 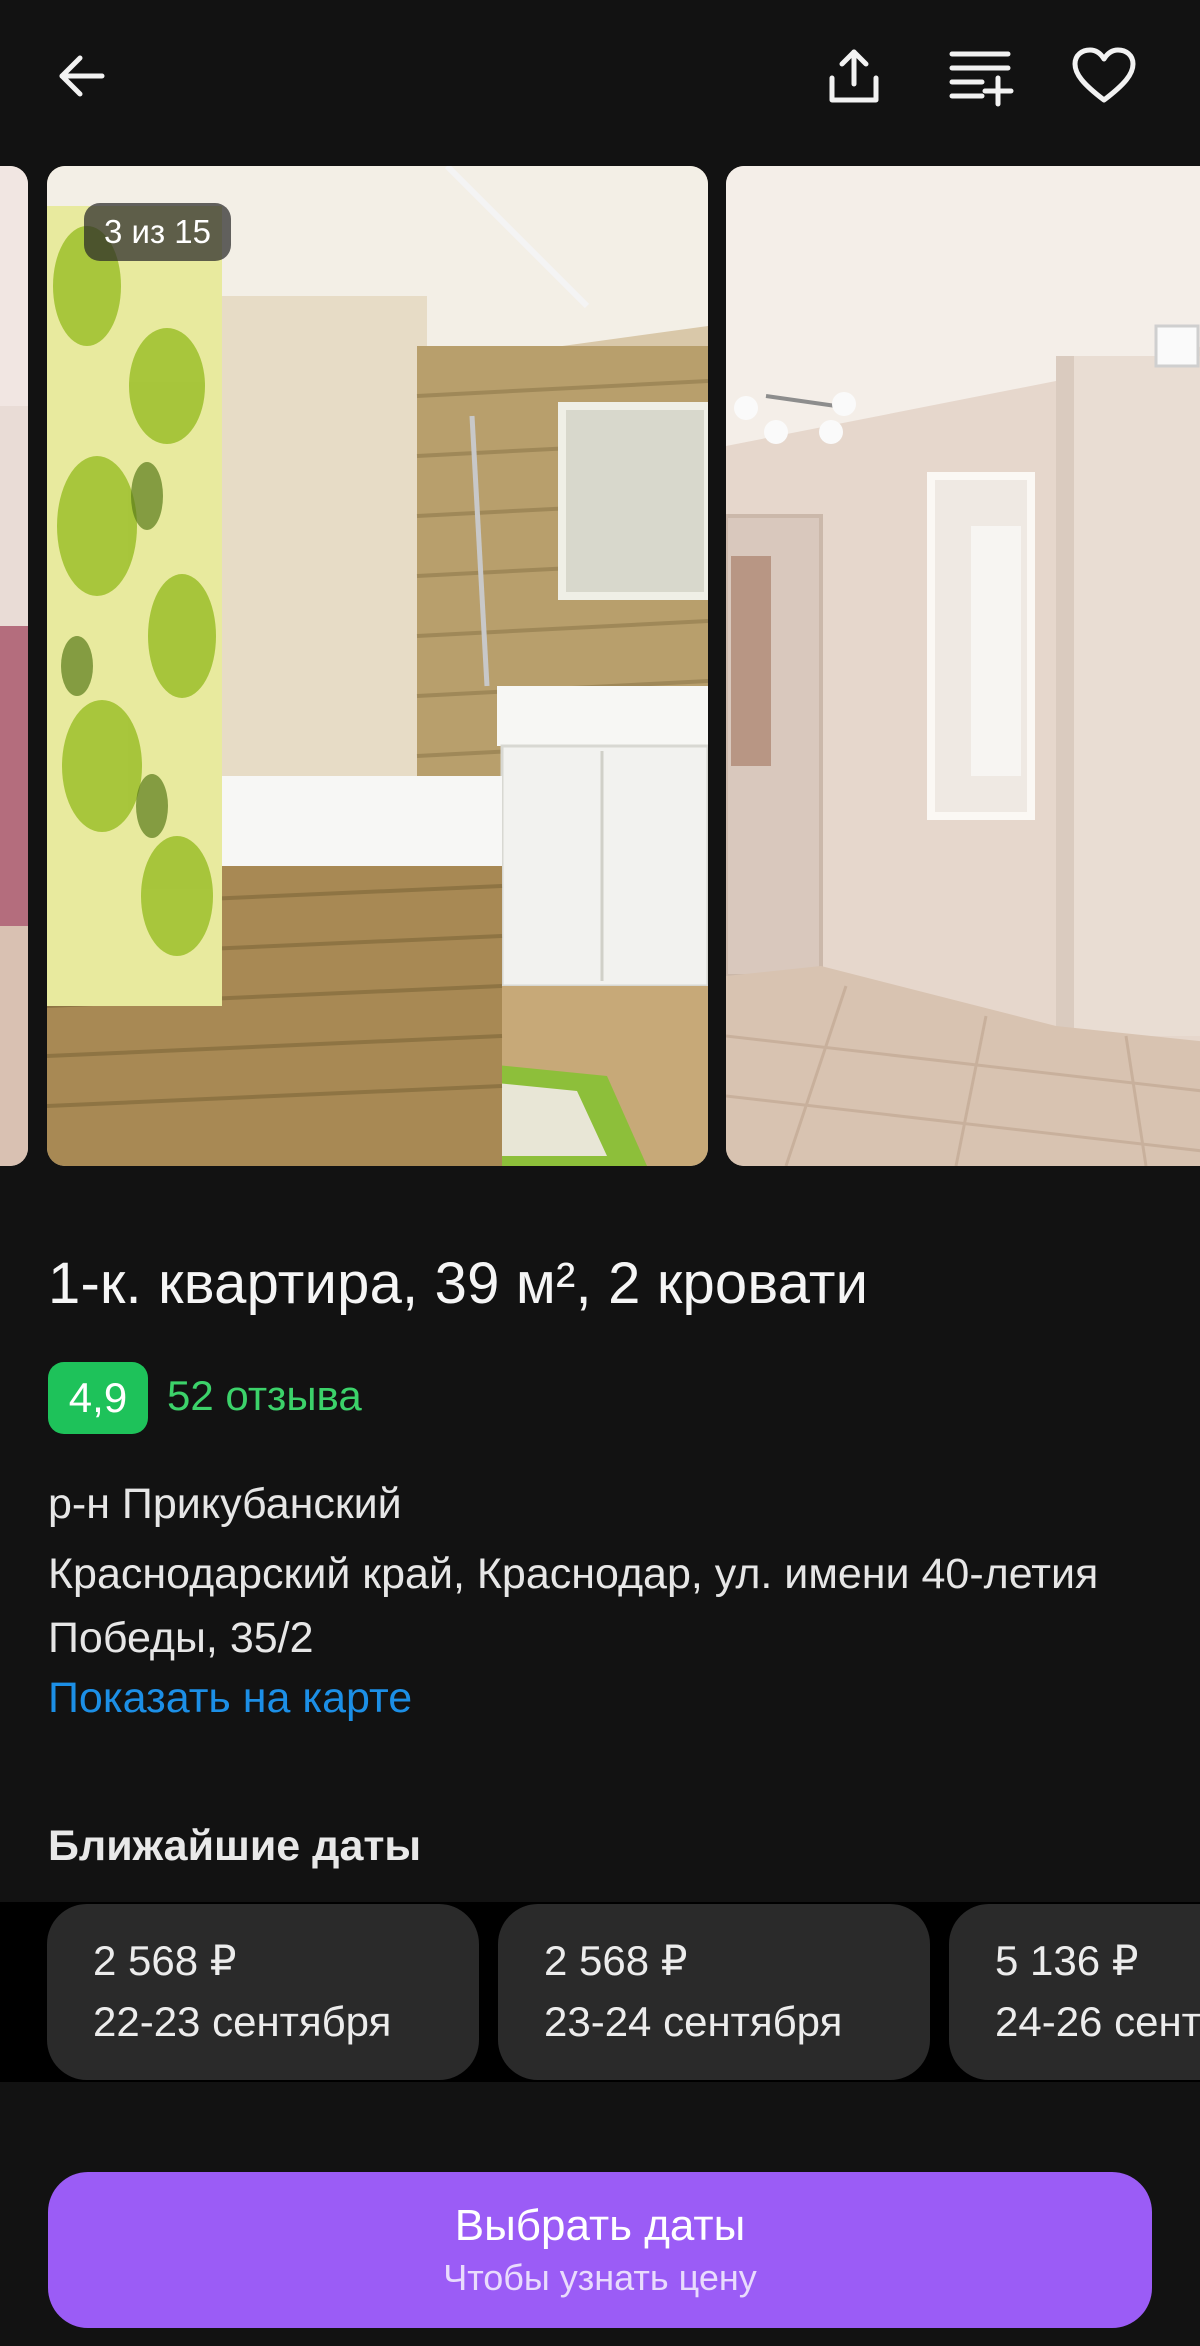 I want to click on compare-button, so click(x=980, y=76).